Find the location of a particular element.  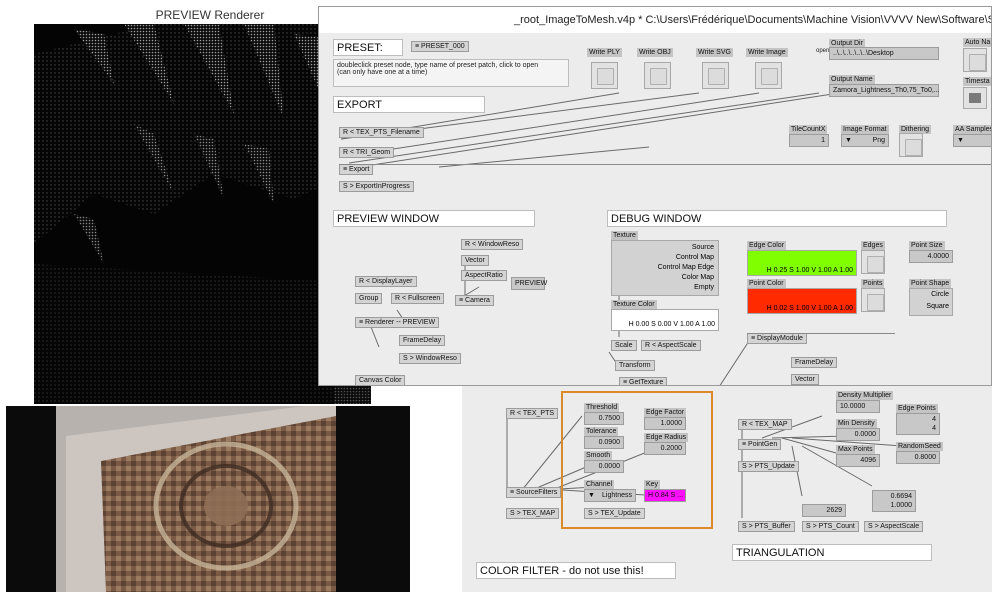

point-shape-option: Circle is located at coordinates (929, 295).